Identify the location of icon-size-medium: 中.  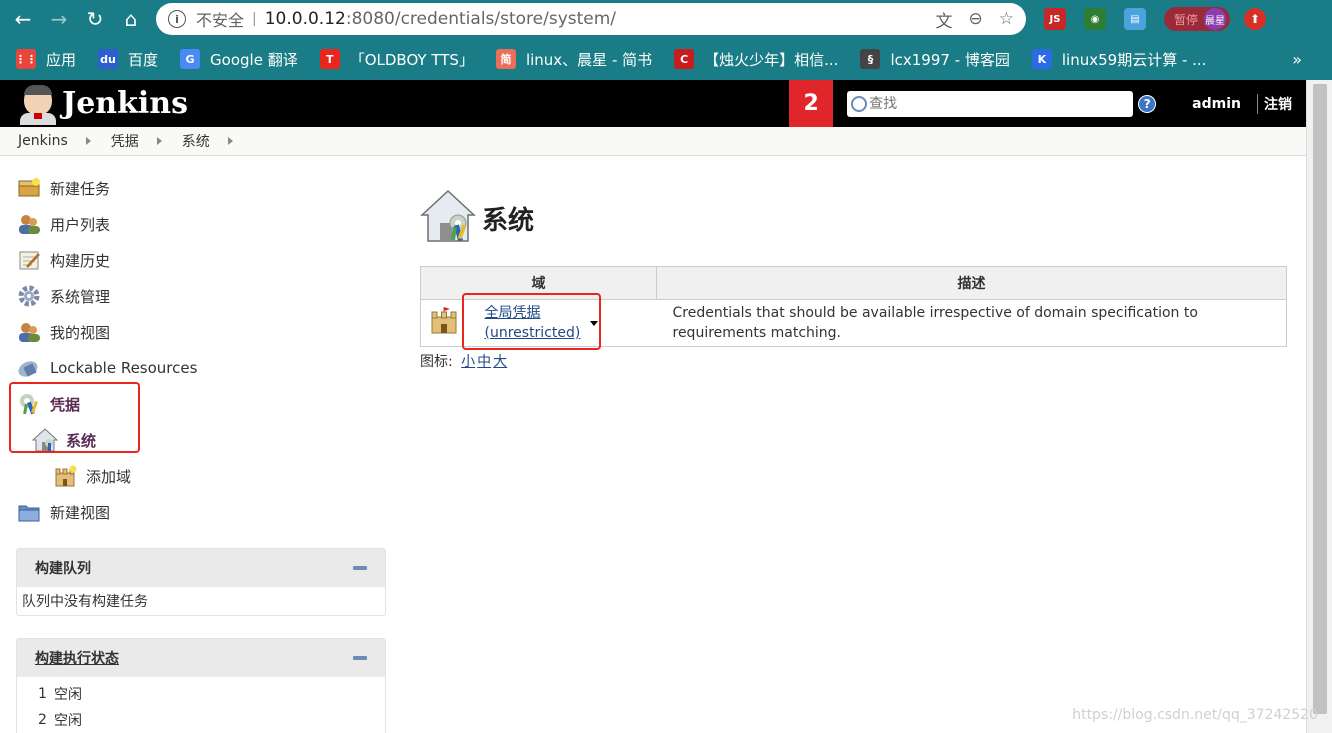
(484, 362).